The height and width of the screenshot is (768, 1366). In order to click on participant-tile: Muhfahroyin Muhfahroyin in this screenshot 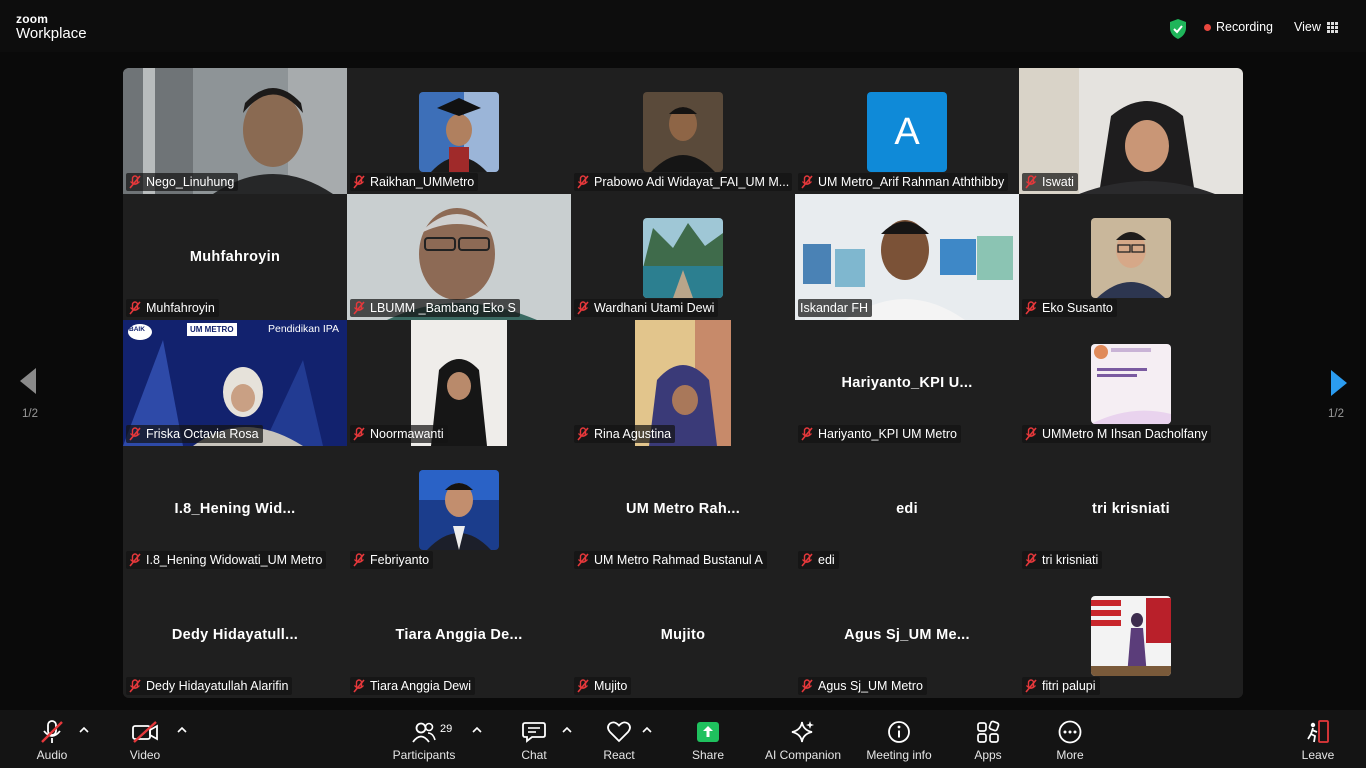, I will do `click(235, 257)`.